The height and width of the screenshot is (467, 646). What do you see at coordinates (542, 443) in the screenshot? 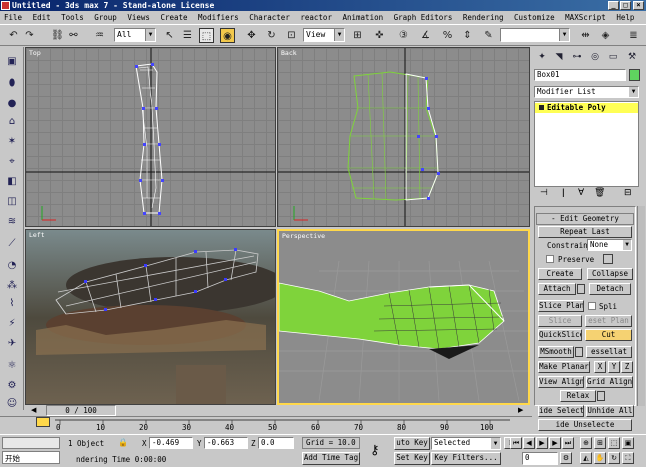
I see `play-icon: ▶` at bounding box center [542, 443].